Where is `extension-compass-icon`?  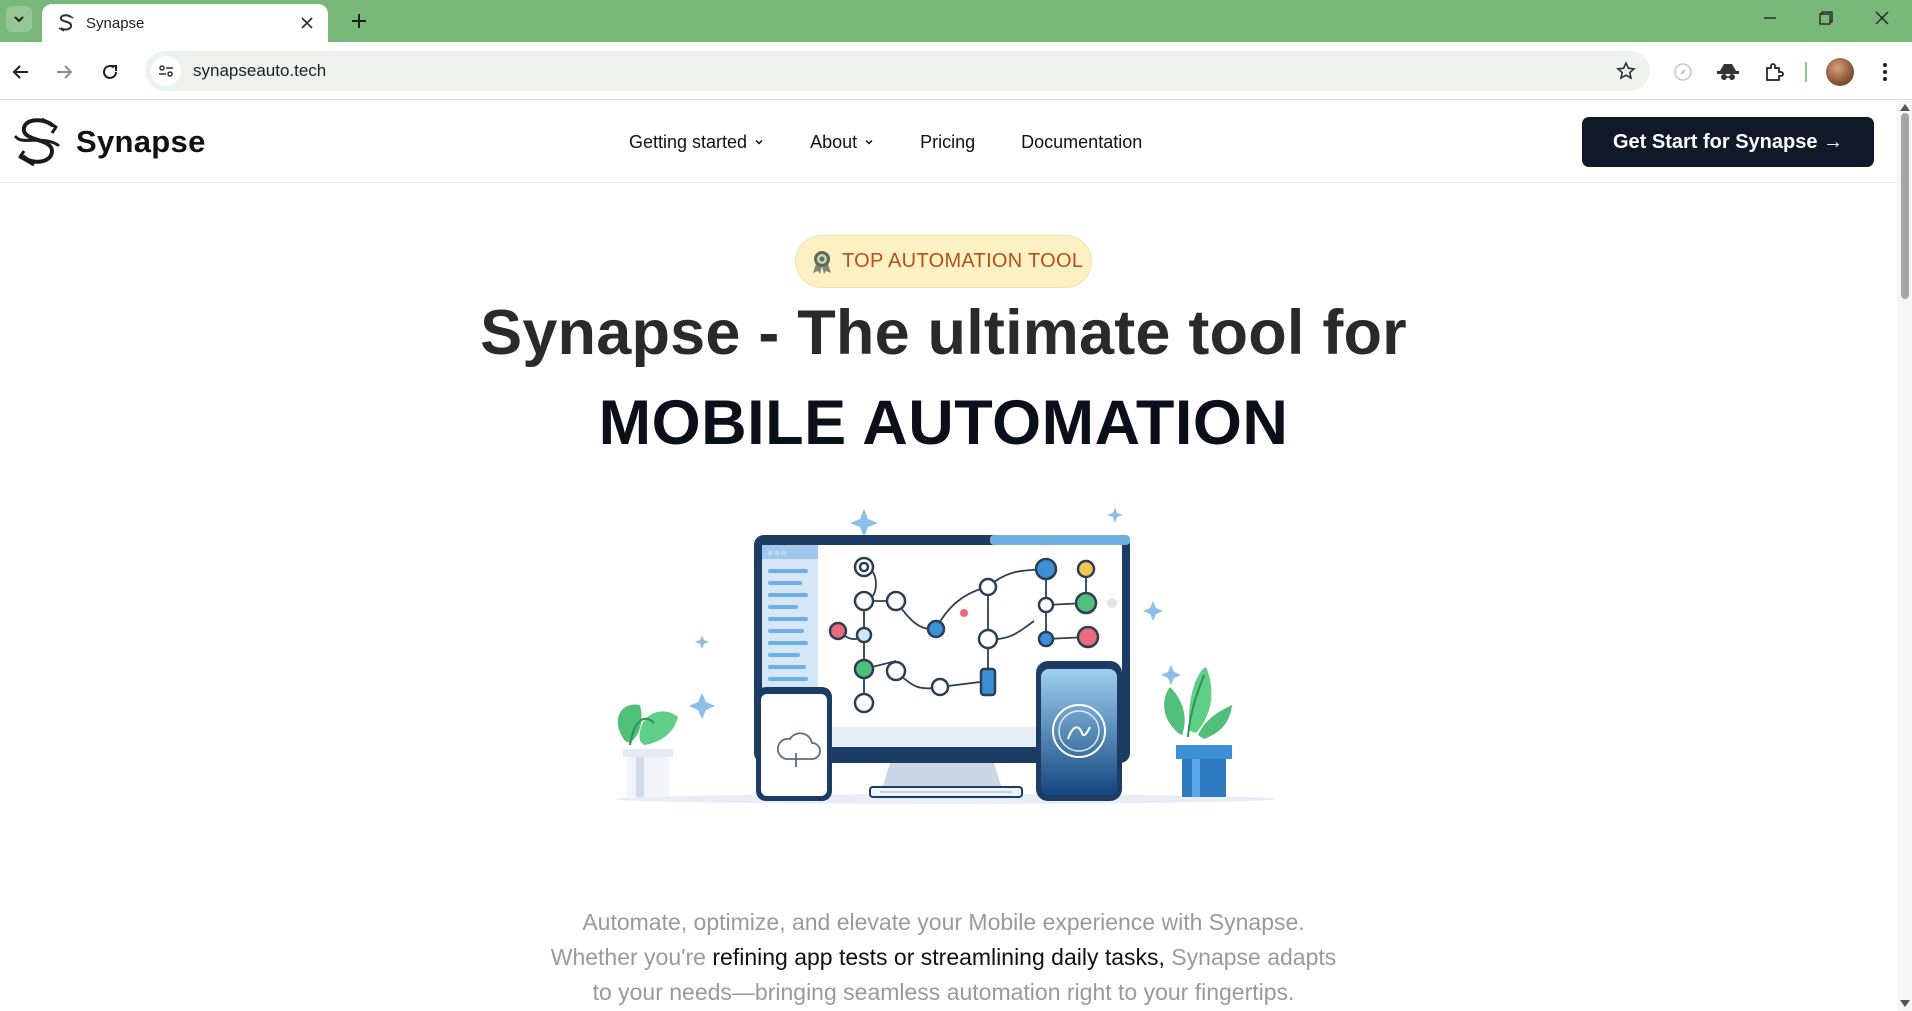
extension-compass-icon is located at coordinates (1683, 72).